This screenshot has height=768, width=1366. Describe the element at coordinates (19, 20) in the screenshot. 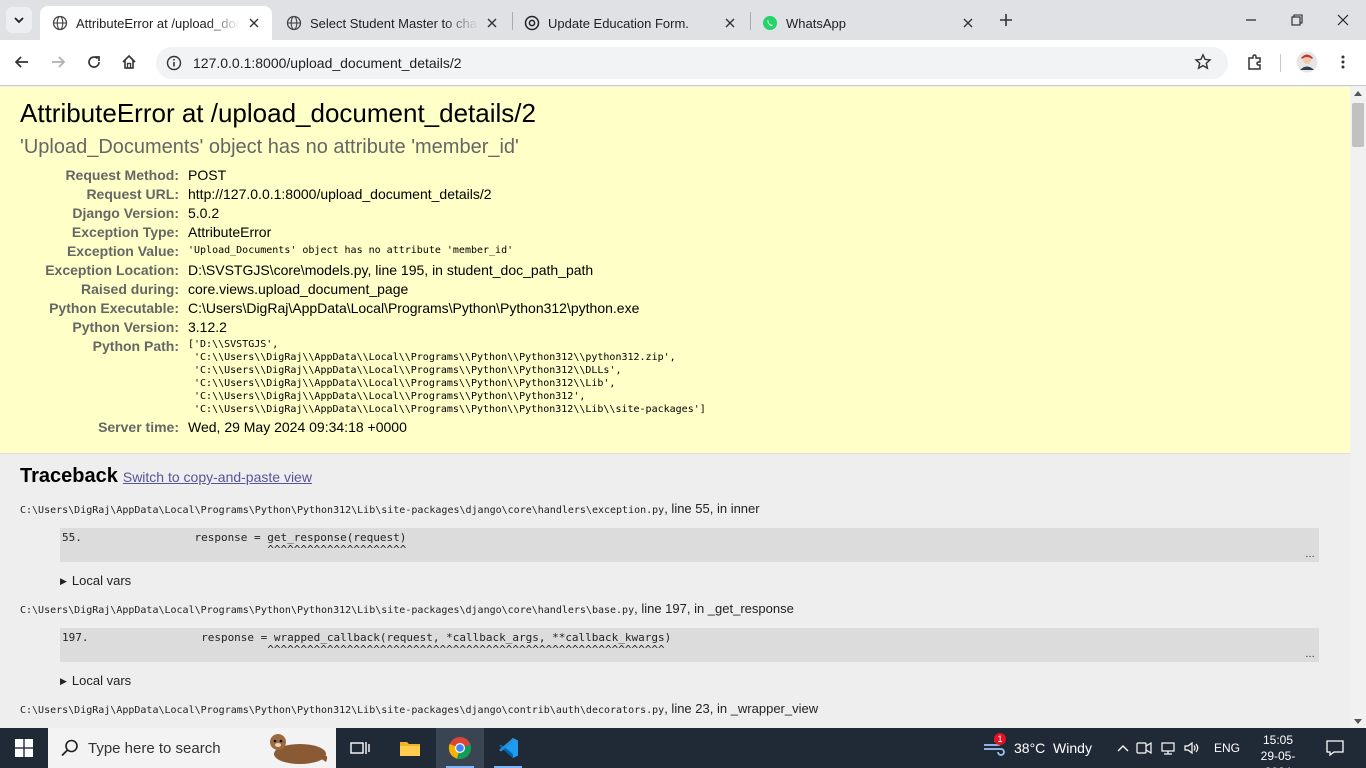

I see `tab-search-menu-button` at that location.